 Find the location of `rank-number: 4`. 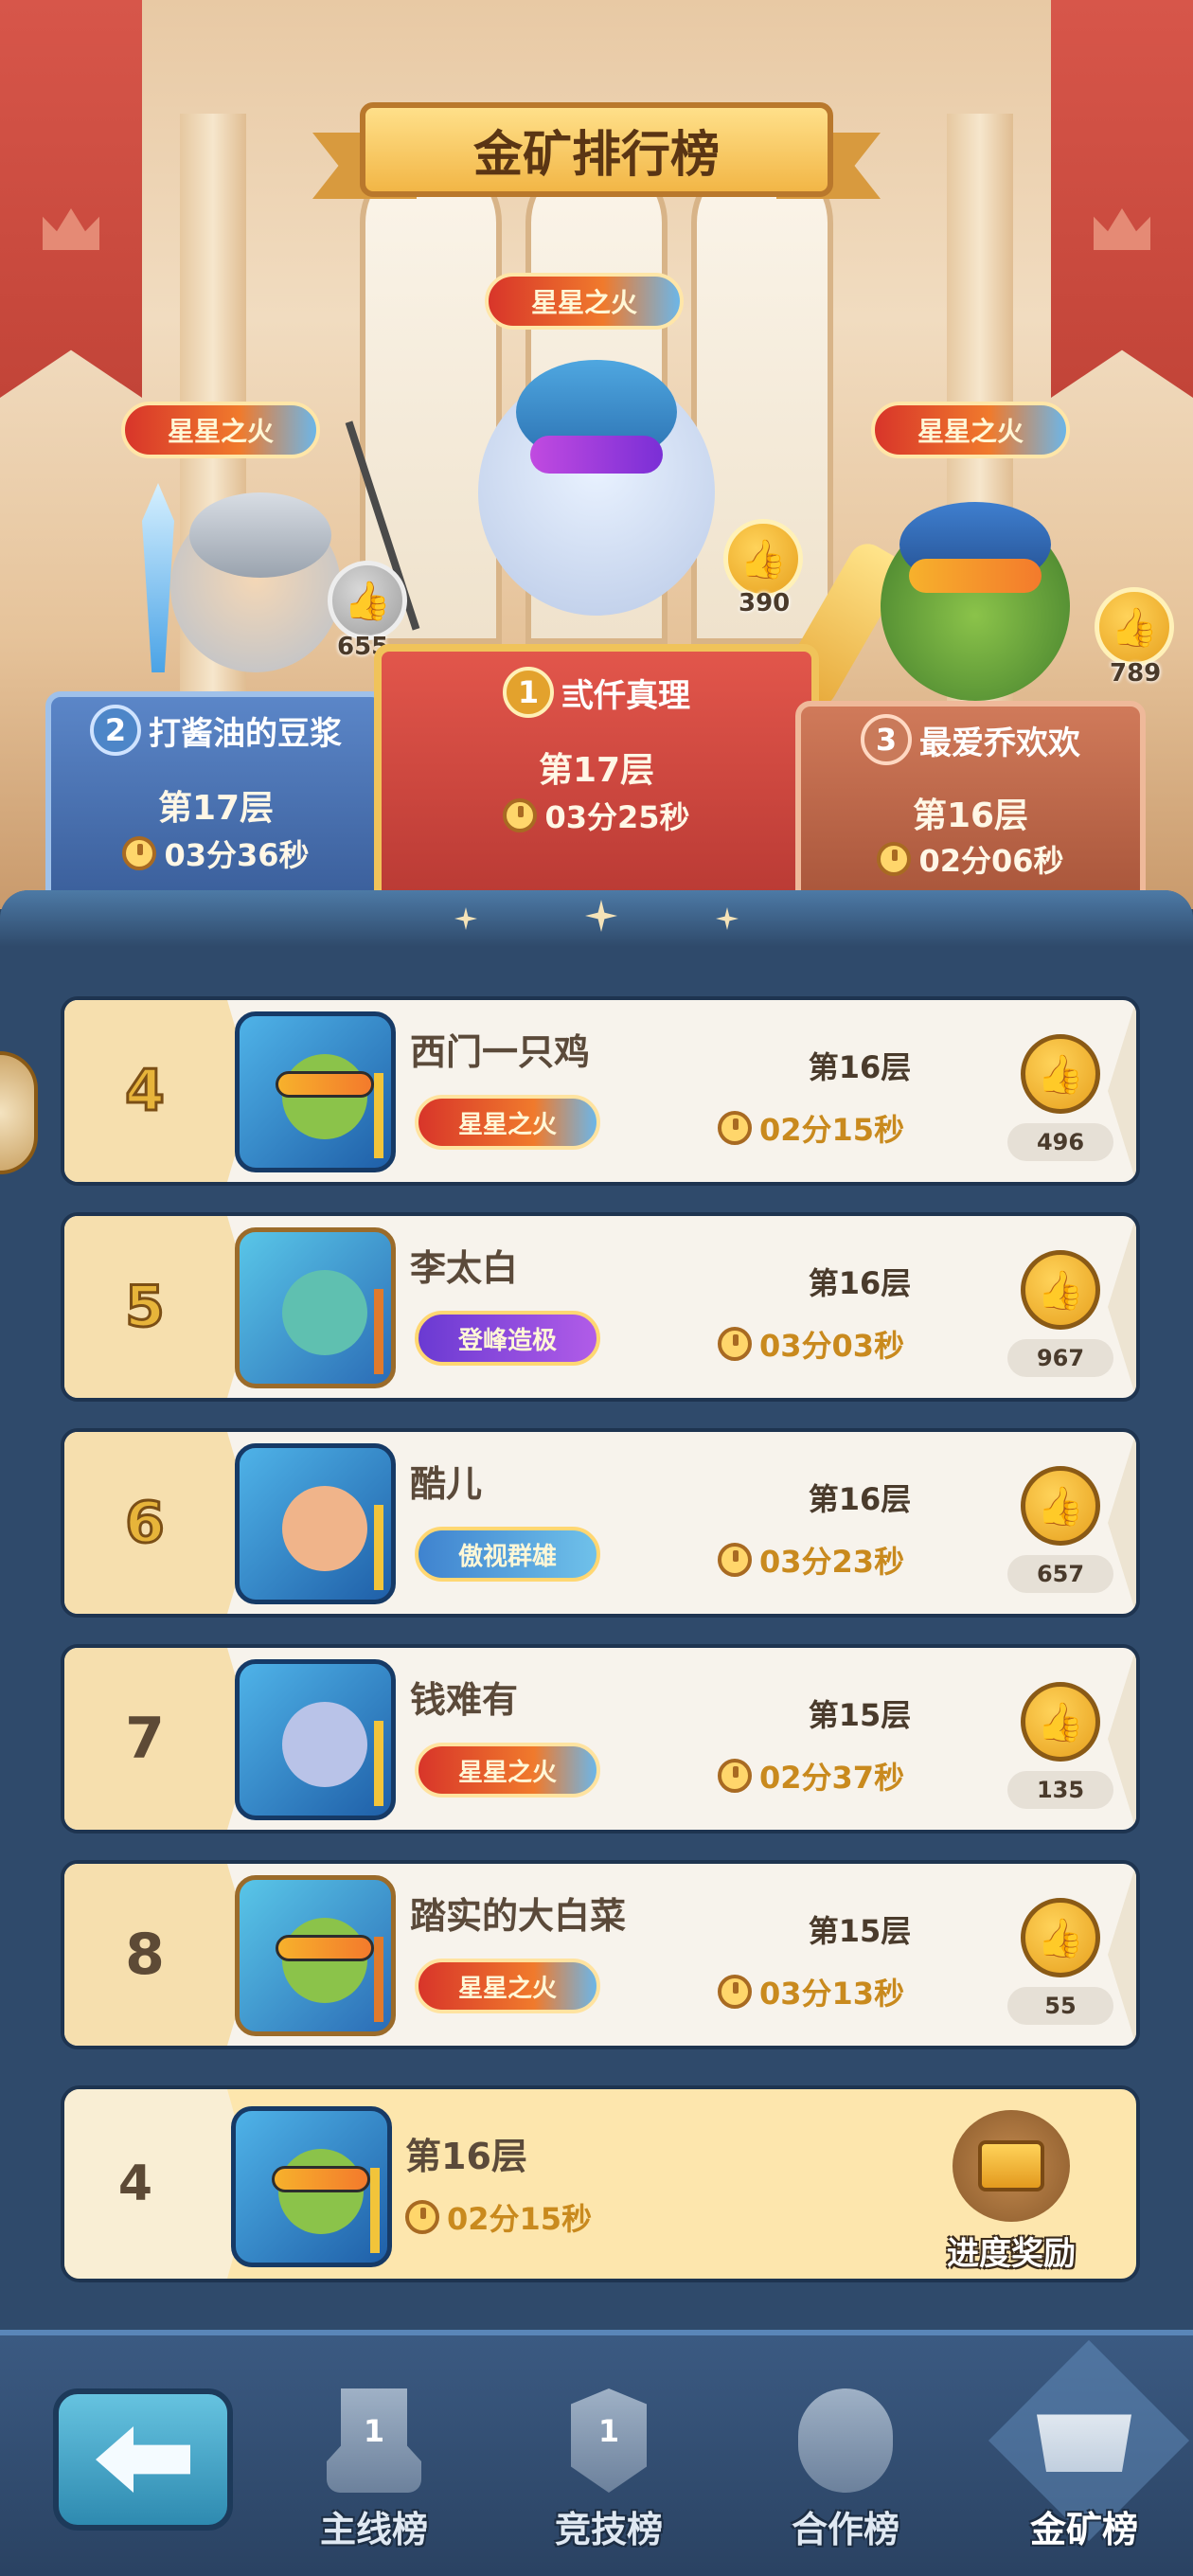

rank-number: 4 is located at coordinates (145, 1091).